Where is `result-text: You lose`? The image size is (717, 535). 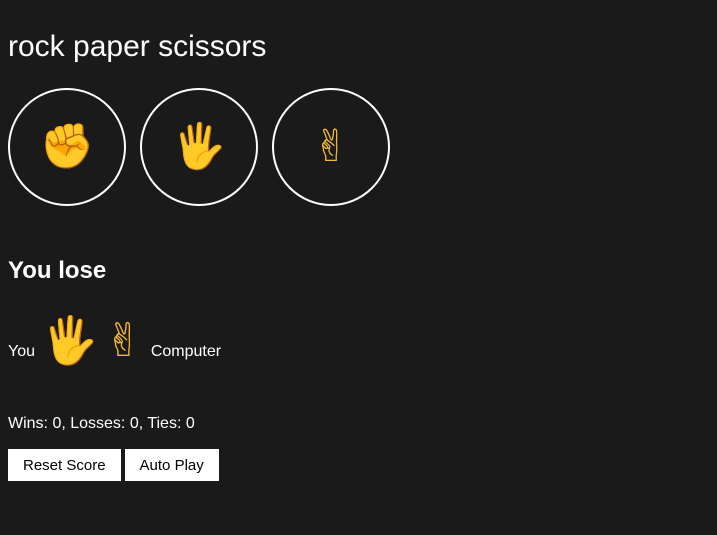
result-text: You lose is located at coordinates (57, 270).